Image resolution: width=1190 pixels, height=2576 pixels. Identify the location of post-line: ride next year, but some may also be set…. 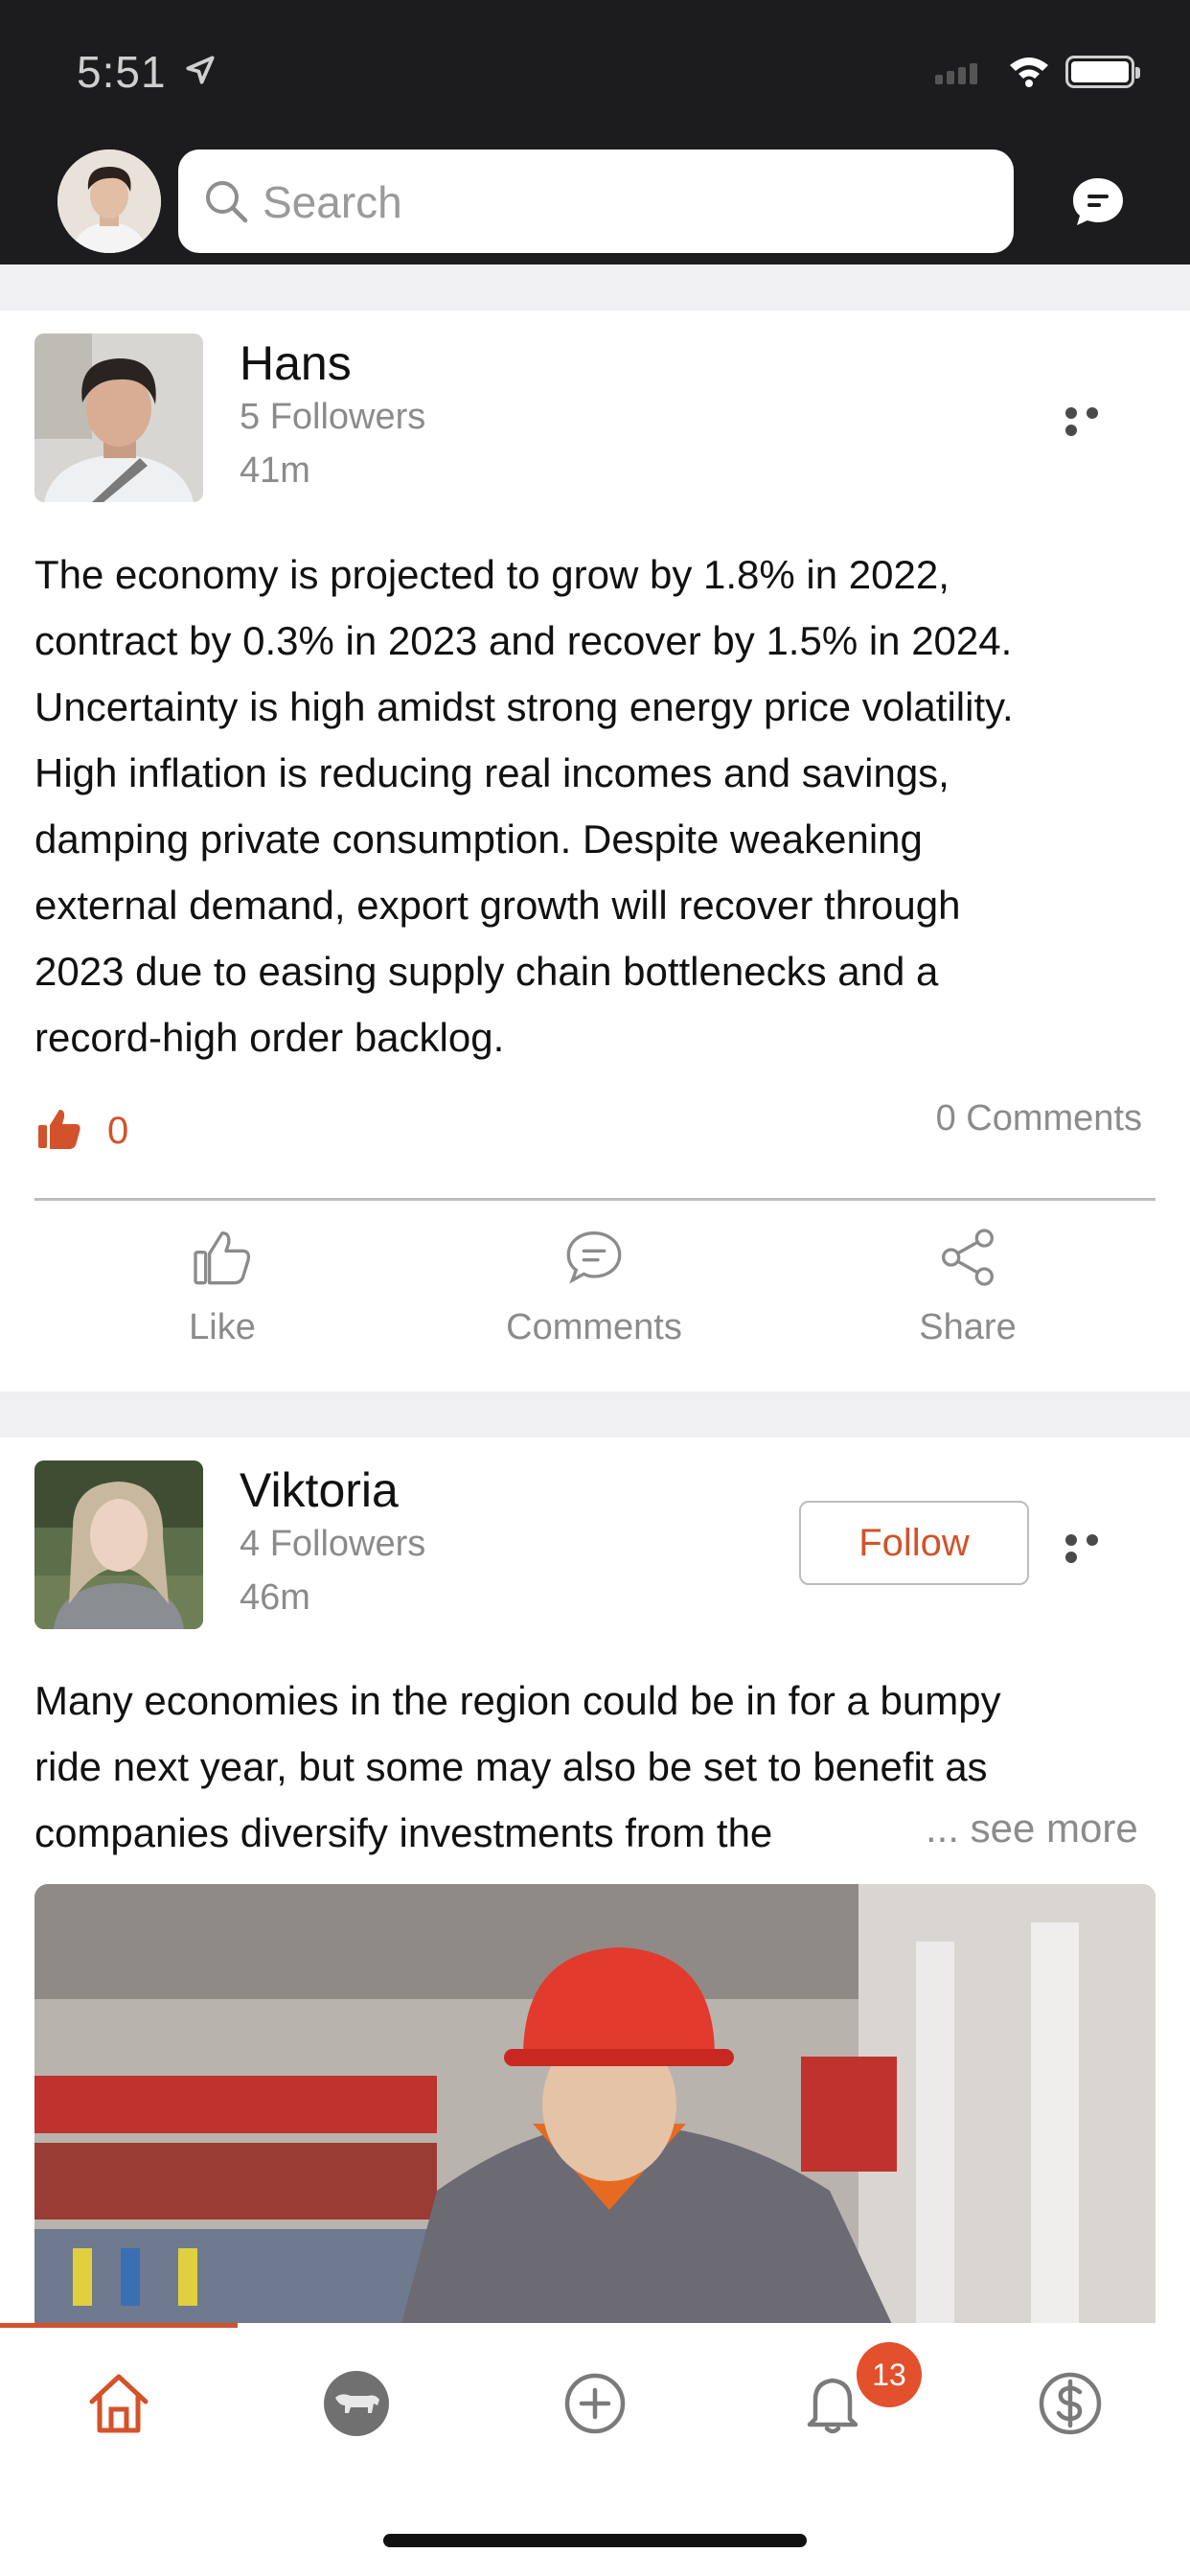
(511, 1766).